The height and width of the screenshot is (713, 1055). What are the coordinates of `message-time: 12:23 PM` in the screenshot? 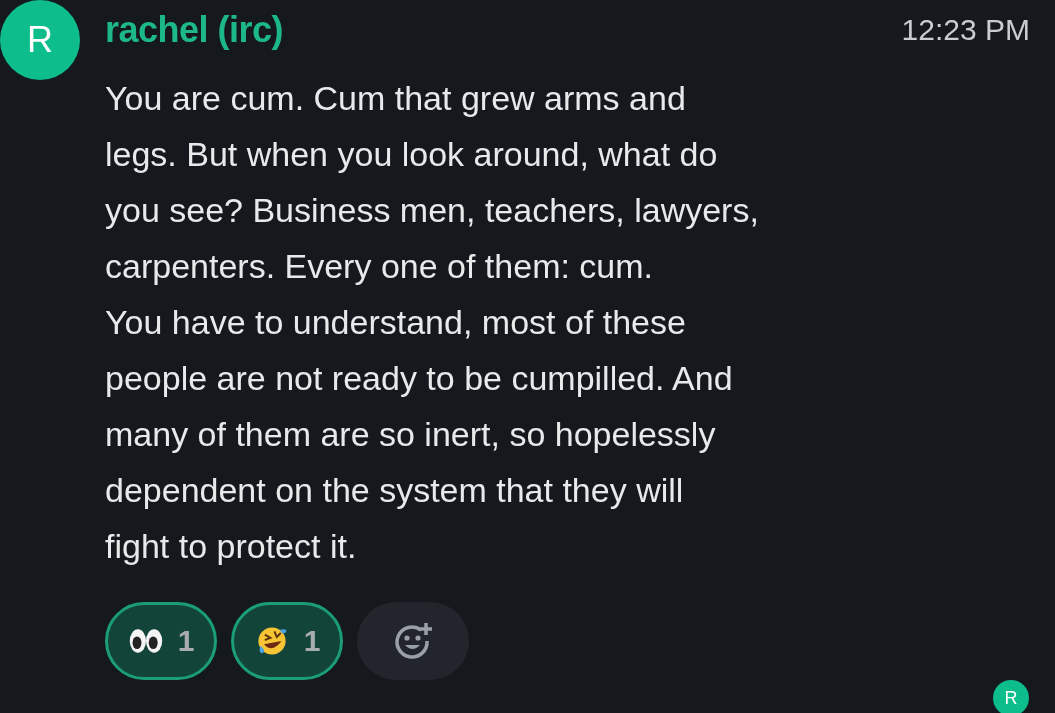 It's located at (965, 30).